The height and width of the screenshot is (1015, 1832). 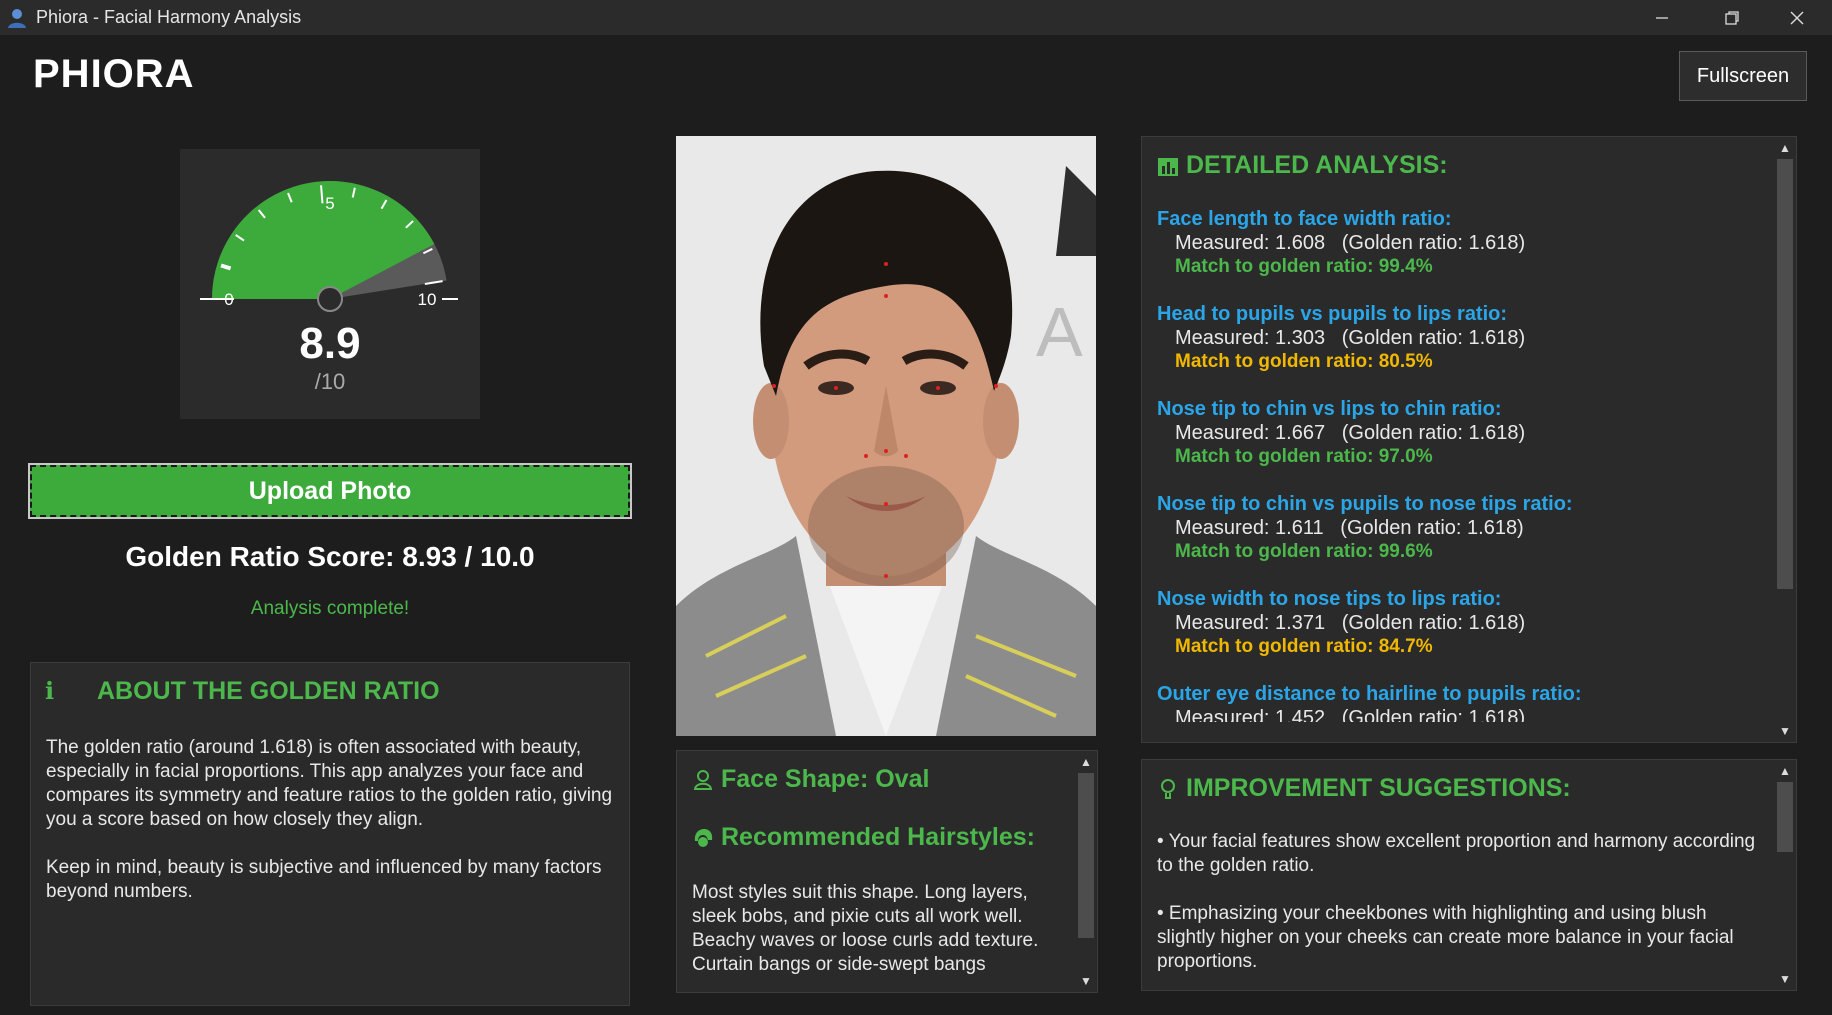 What do you see at coordinates (169, 17) in the screenshot?
I see `window-title: Phiora - Facial Harmony Analysis` at bounding box center [169, 17].